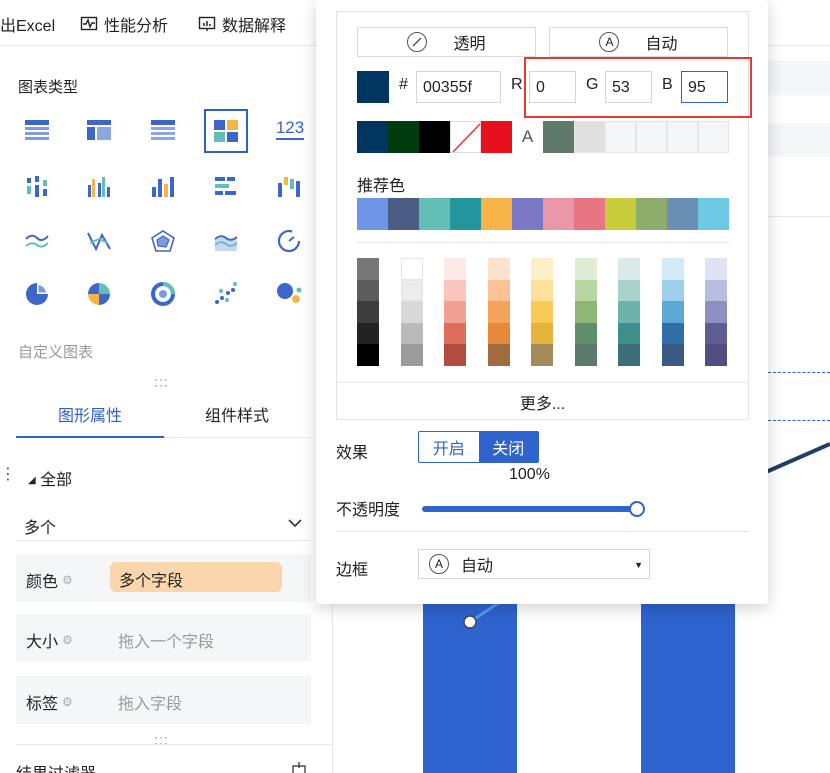  Describe the element at coordinates (226, 241) in the screenshot. I see `area-chart-icon` at that location.